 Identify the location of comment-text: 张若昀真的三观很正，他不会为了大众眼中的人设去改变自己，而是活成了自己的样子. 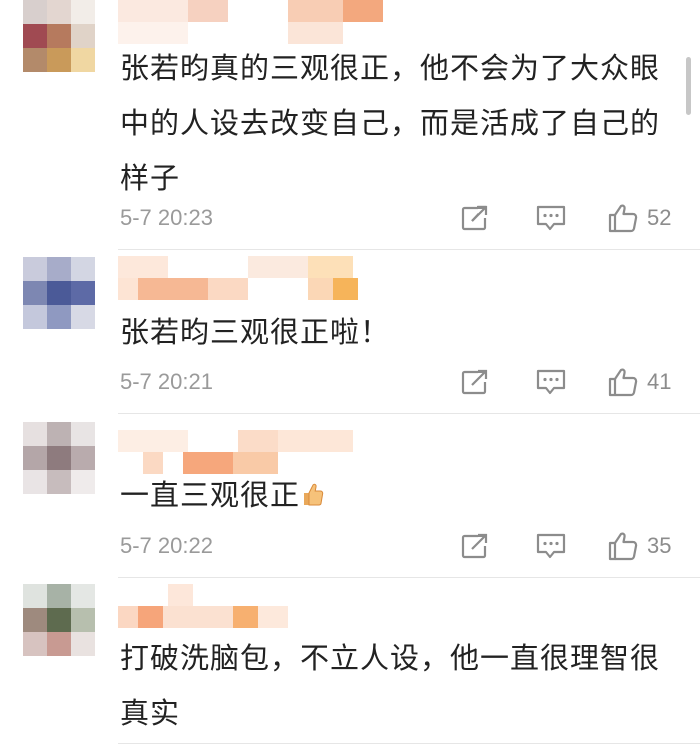
(390, 123).